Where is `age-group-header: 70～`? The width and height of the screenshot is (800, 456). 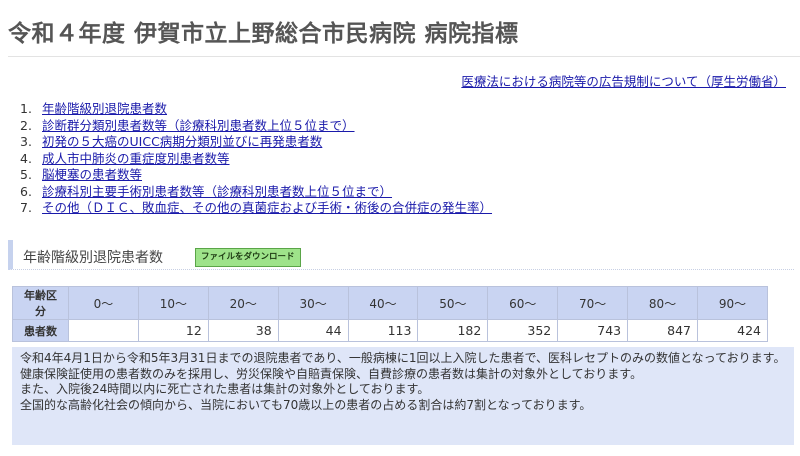
age-group-header: 70～ is located at coordinates (593, 303).